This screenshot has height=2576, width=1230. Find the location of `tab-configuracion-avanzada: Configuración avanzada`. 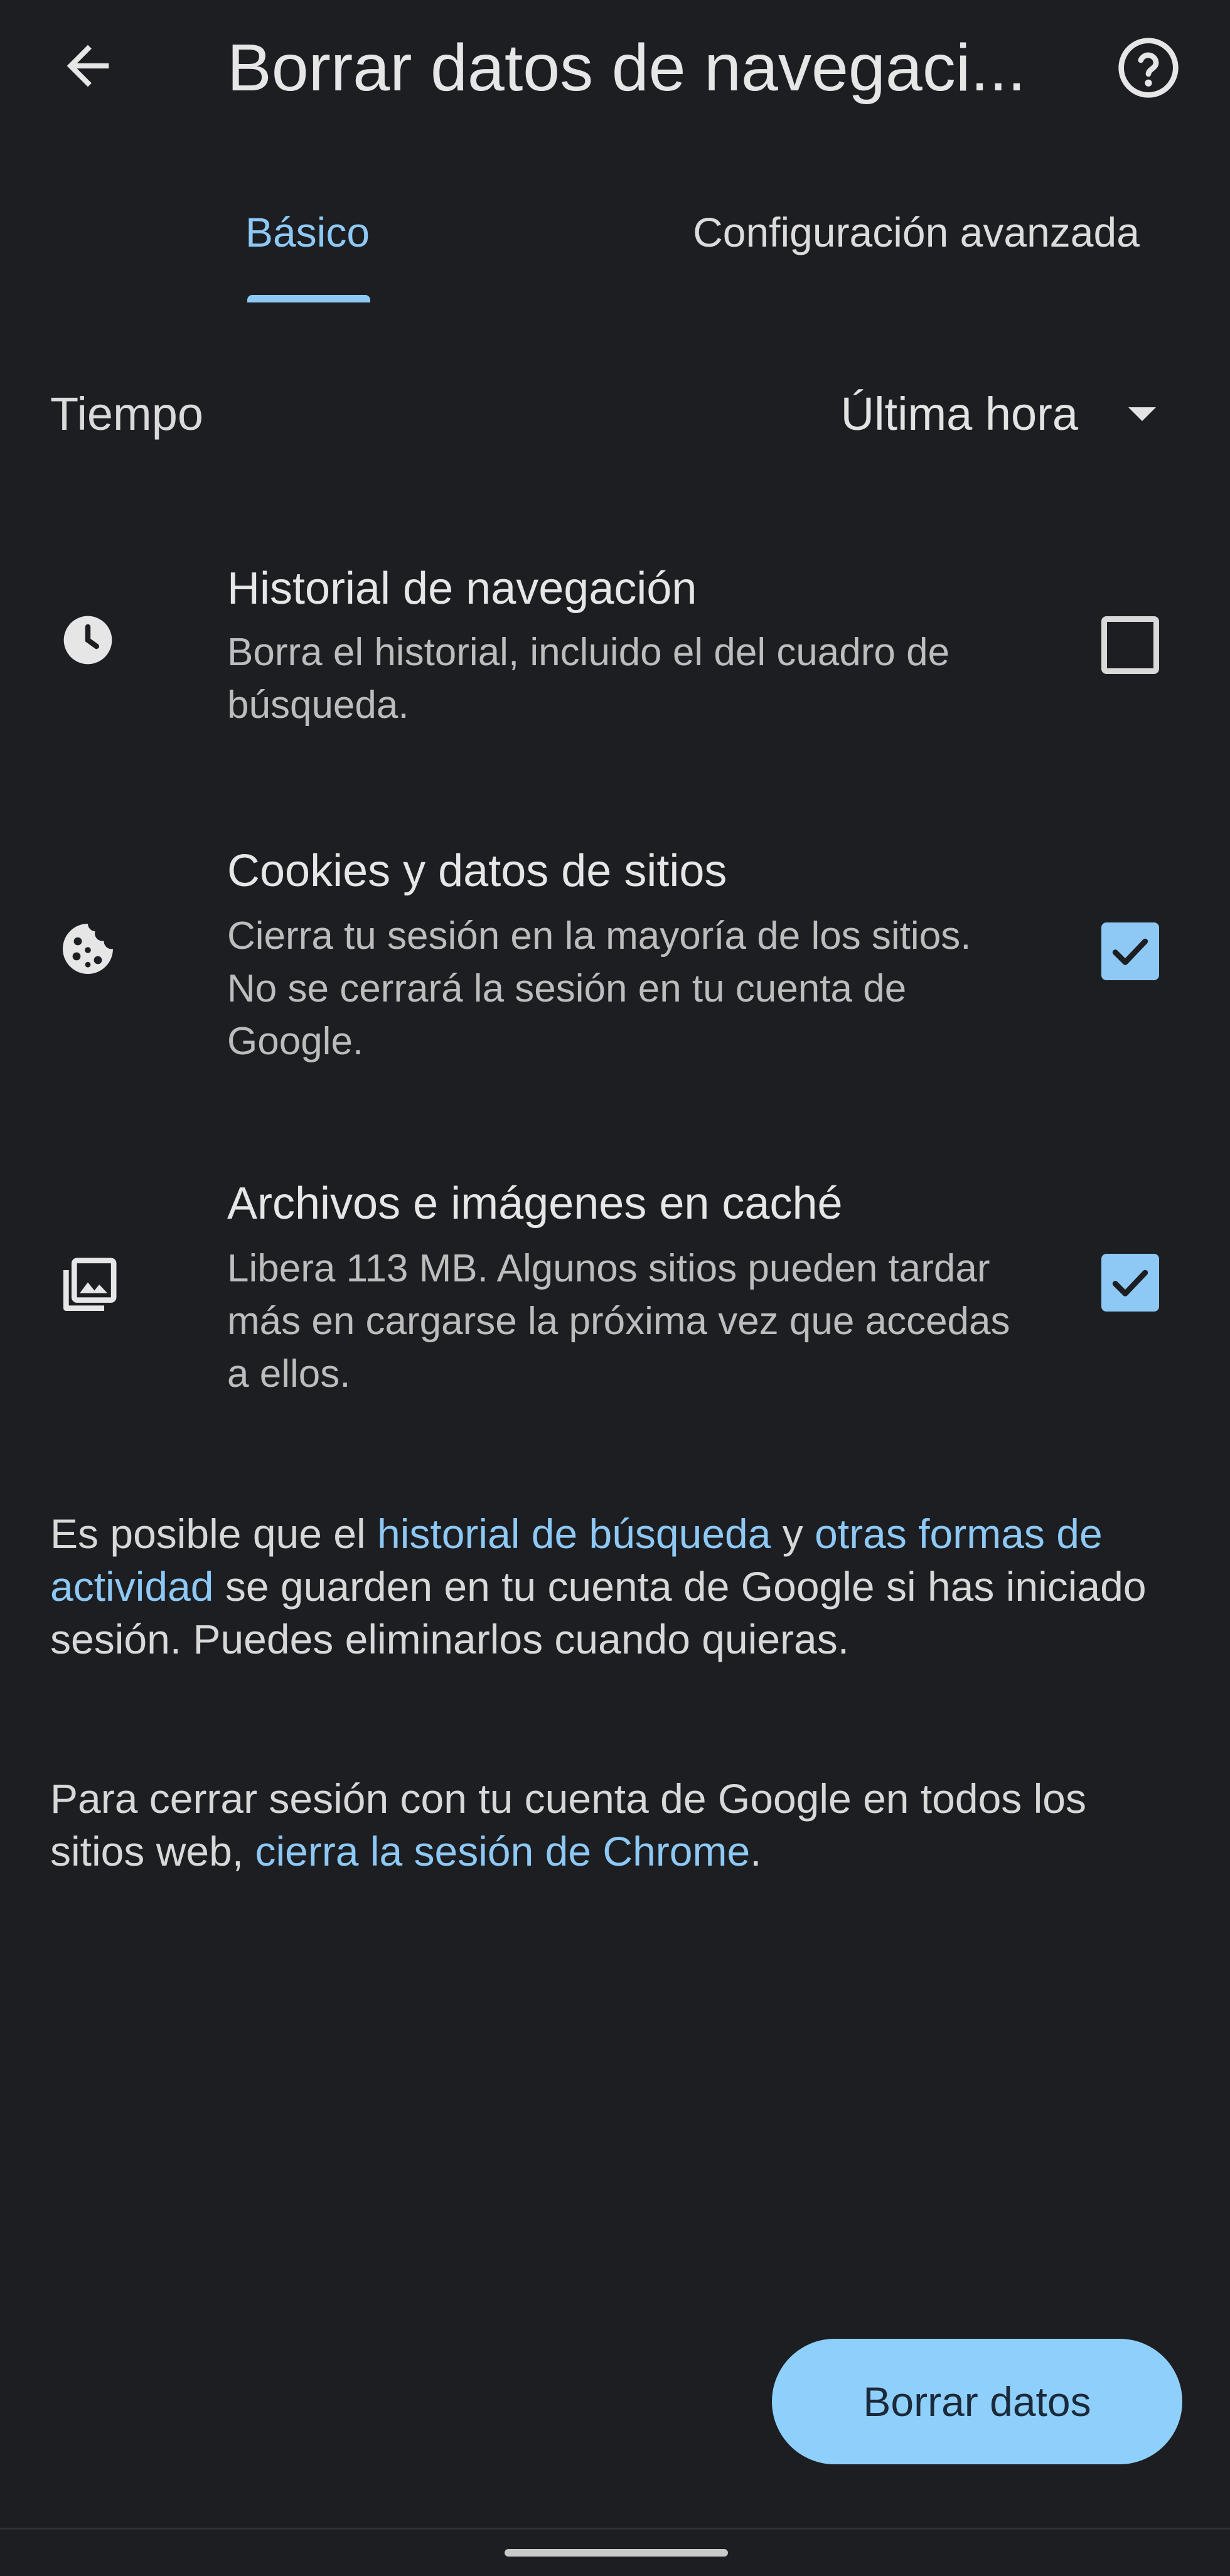

tab-configuracion-avanzada: Configuración avanzada is located at coordinates (916, 232).